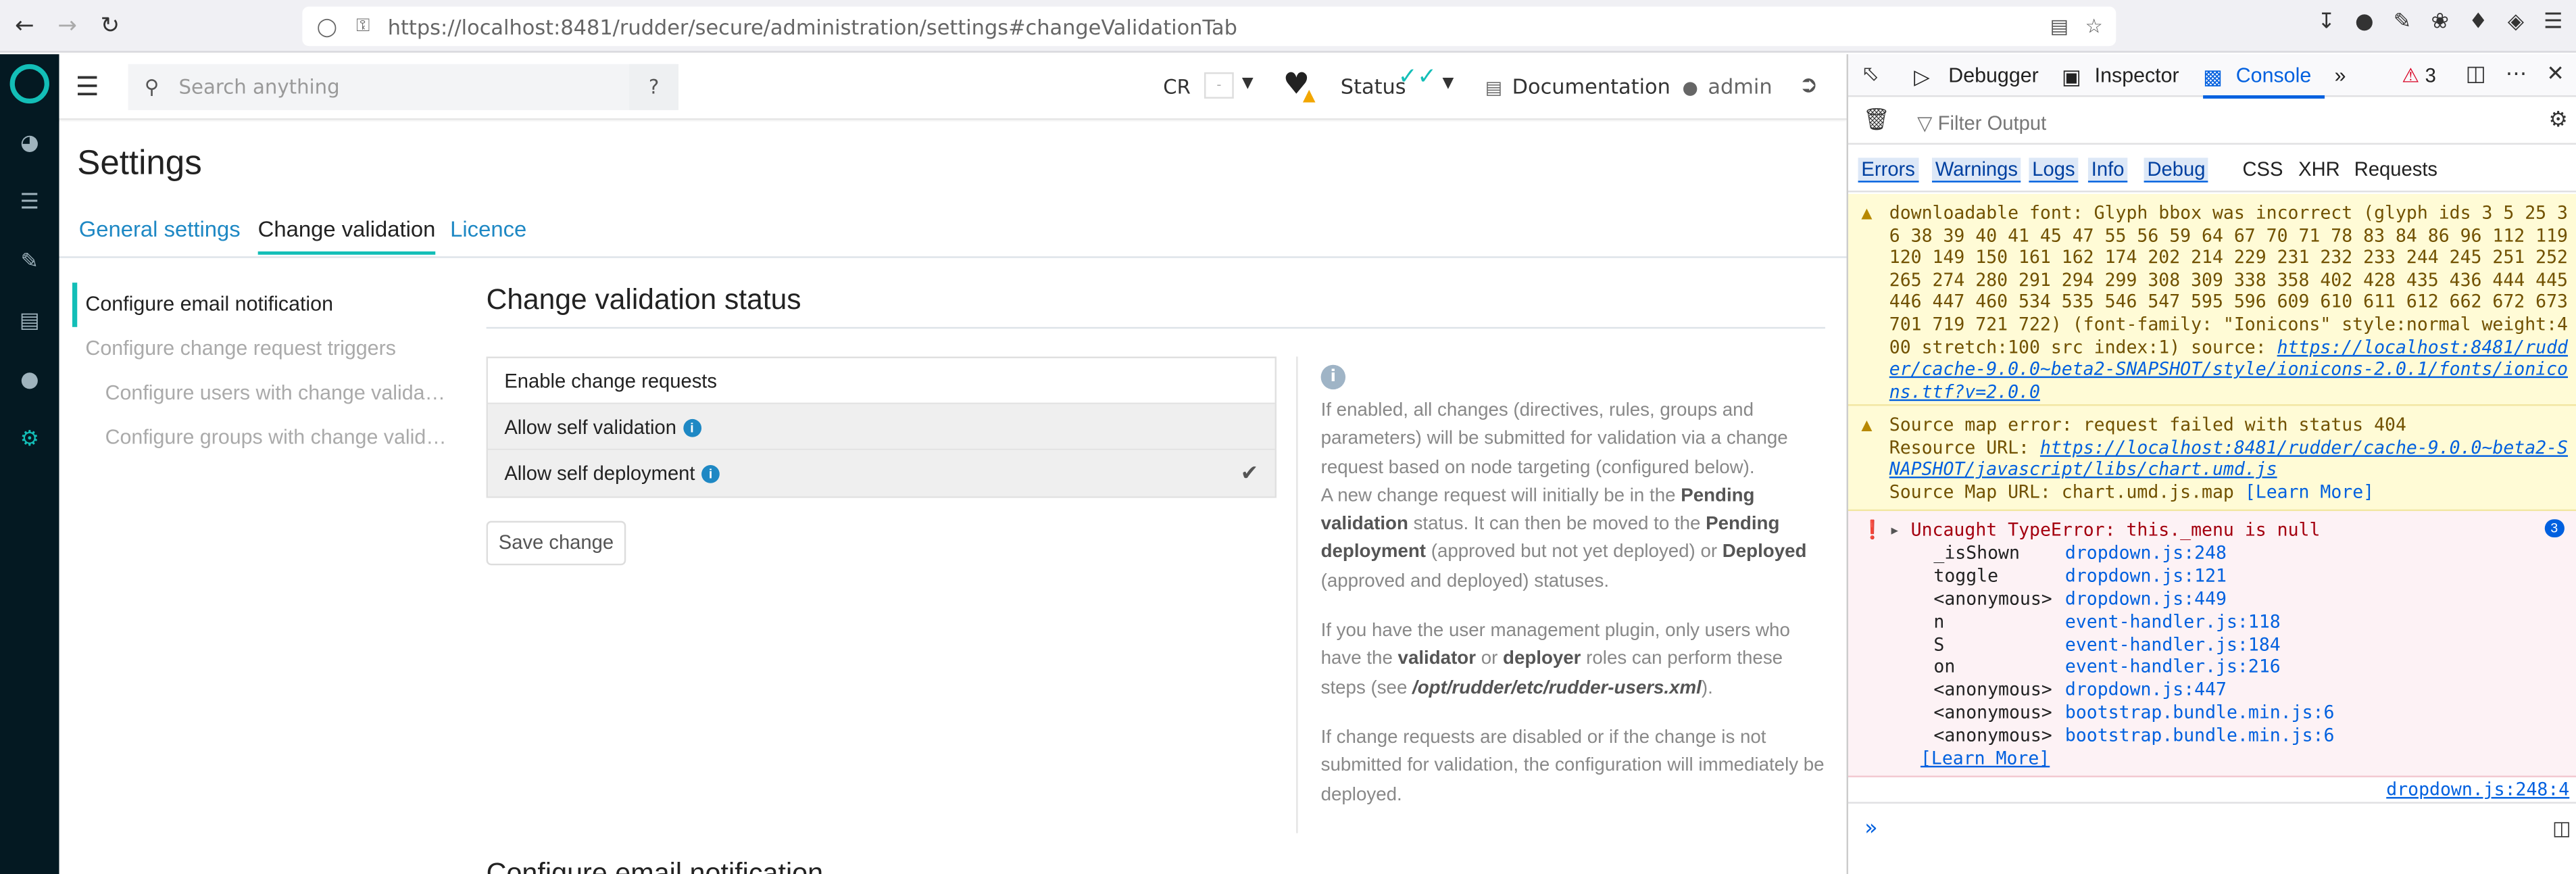  What do you see at coordinates (2108, 170) in the screenshot?
I see `level-info: Info` at bounding box center [2108, 170].